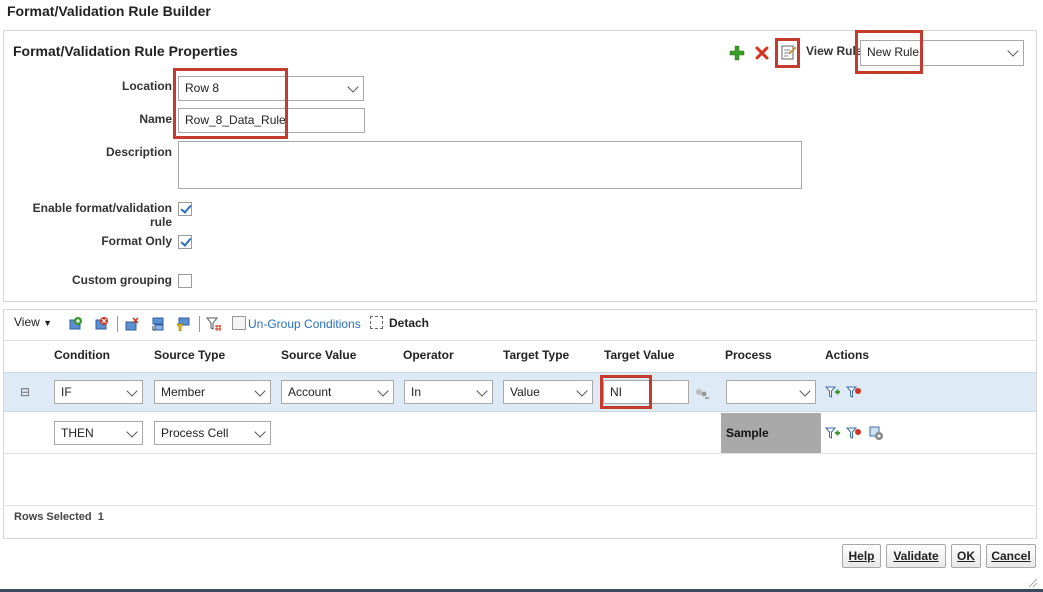  What do you see at coordinates (548, 392) in the screenshot?
I see `target-type-select: Value` at bounding box center [548, 392].